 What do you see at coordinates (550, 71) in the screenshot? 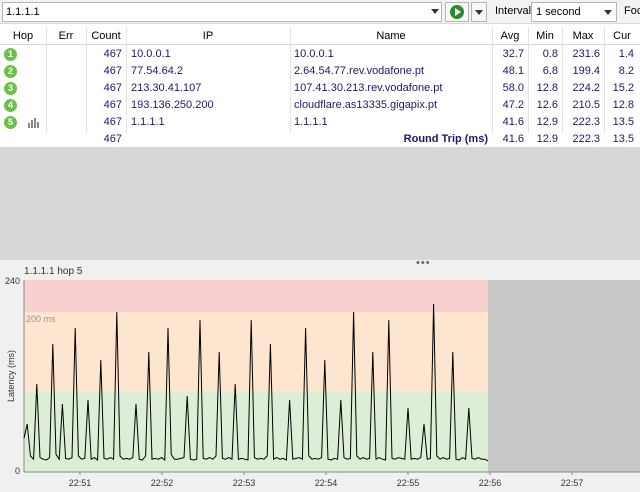
I see `cell-min: 6.8` at bounding box center [550, 71].